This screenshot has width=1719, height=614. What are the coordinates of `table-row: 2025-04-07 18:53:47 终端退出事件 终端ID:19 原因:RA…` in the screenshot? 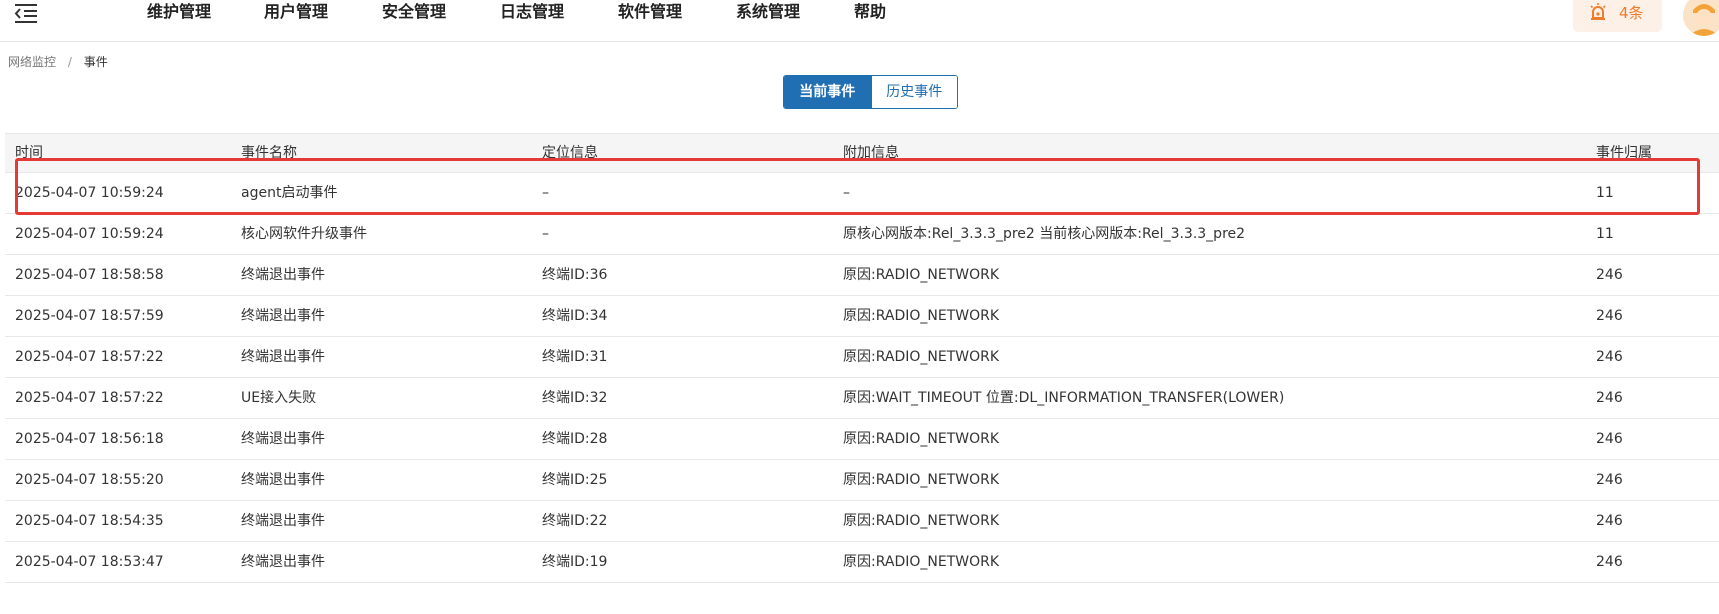 It's located at (862, 562).